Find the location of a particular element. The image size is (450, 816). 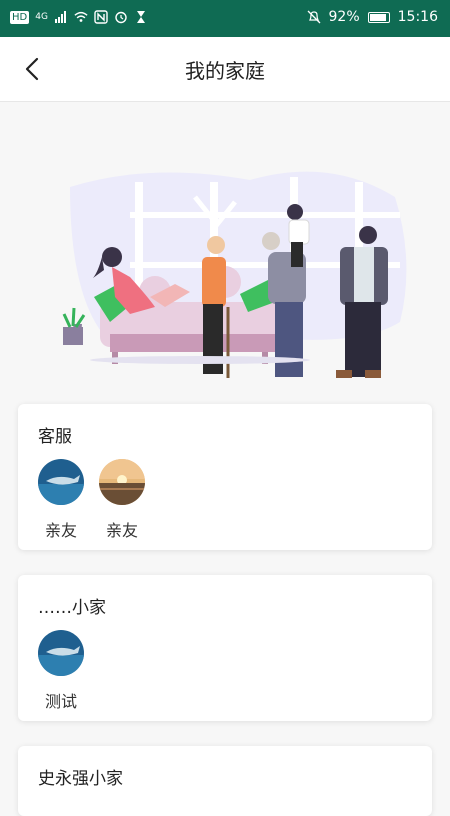

clock: 15:16 is located at coordinates (417, 17).